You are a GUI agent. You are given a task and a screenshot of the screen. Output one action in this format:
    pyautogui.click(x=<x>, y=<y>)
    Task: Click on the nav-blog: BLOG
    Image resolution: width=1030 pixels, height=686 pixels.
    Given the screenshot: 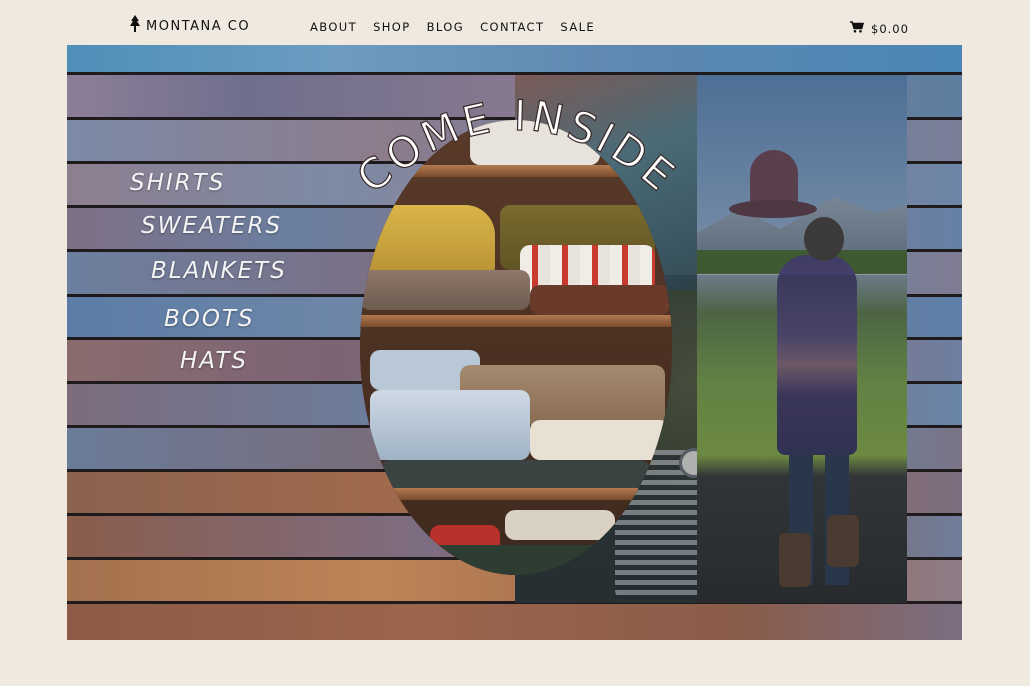 What is the action you would take?
    pyautogui.click(x=445, y=27)
    